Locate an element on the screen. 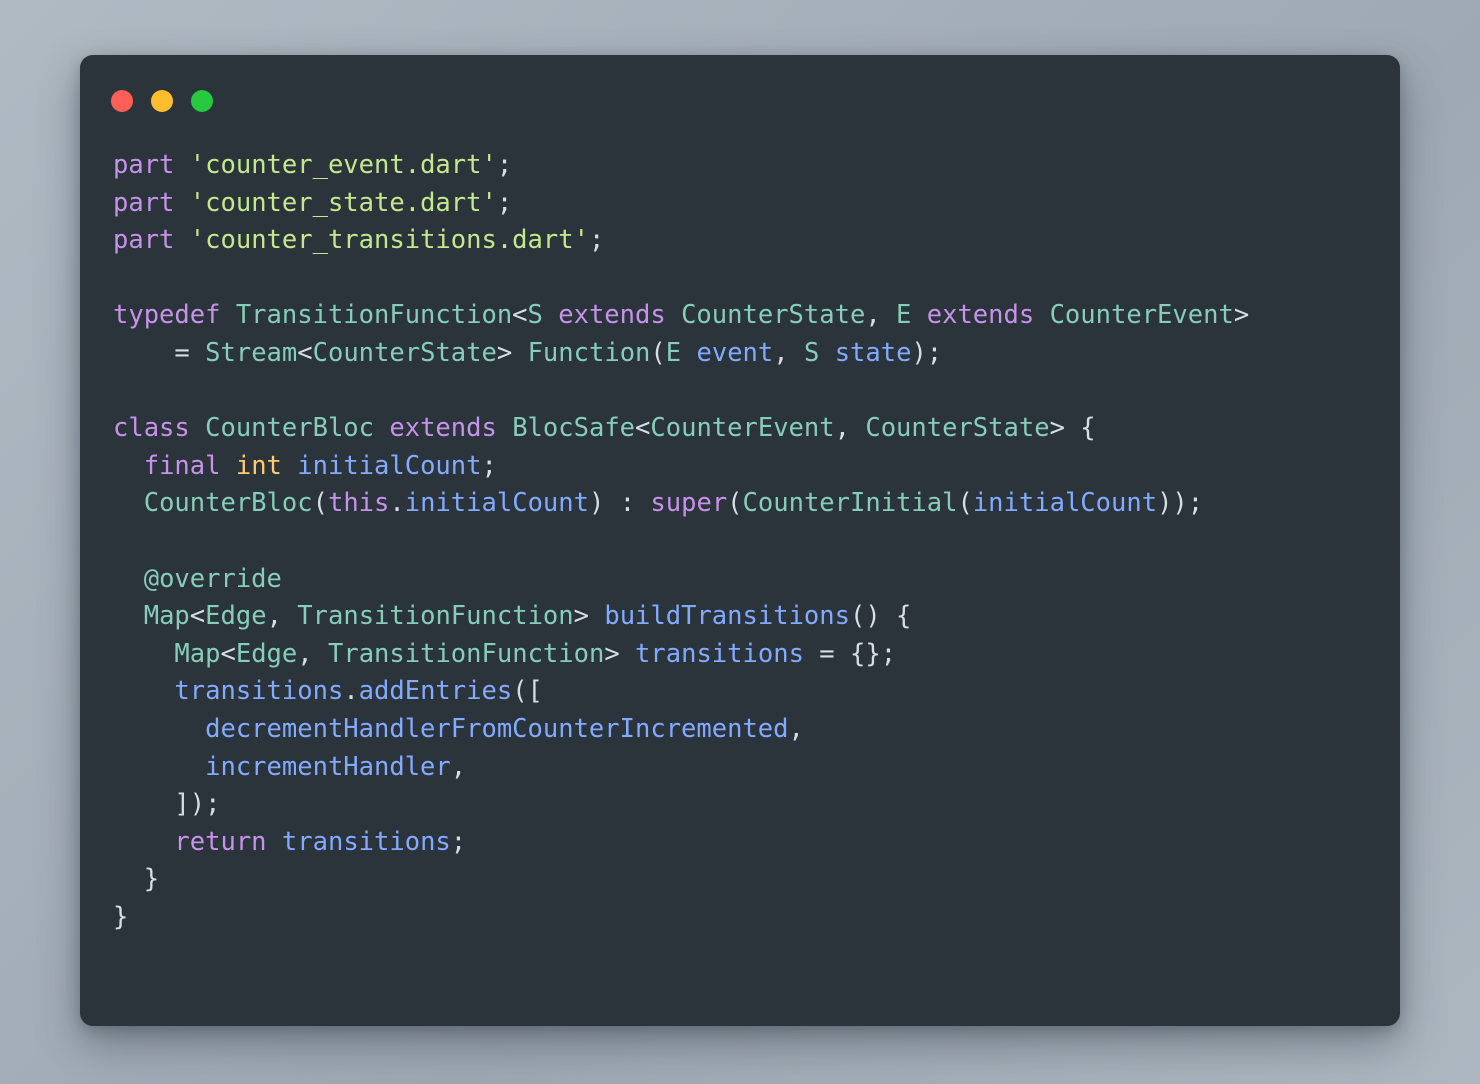 The height and width of the screenshot is (1084, 1480). close-button is located at coordinates (122, 101).